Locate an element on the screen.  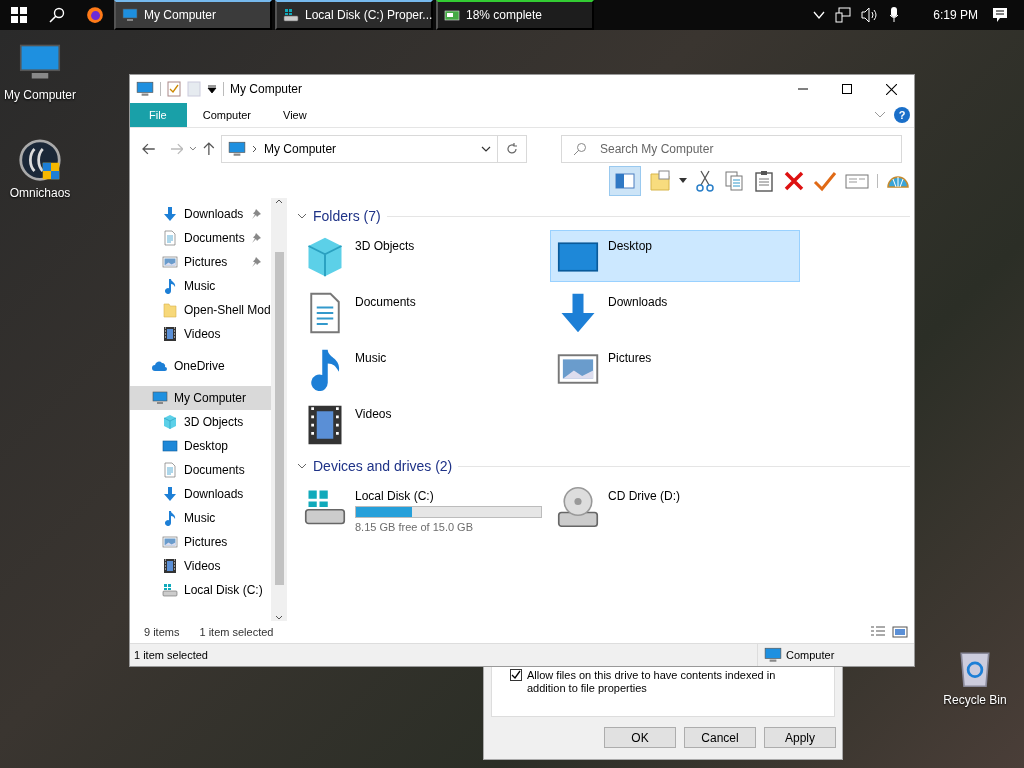
nav-pane-item: Local Disk (C:) is located at coordinates (200, 590).